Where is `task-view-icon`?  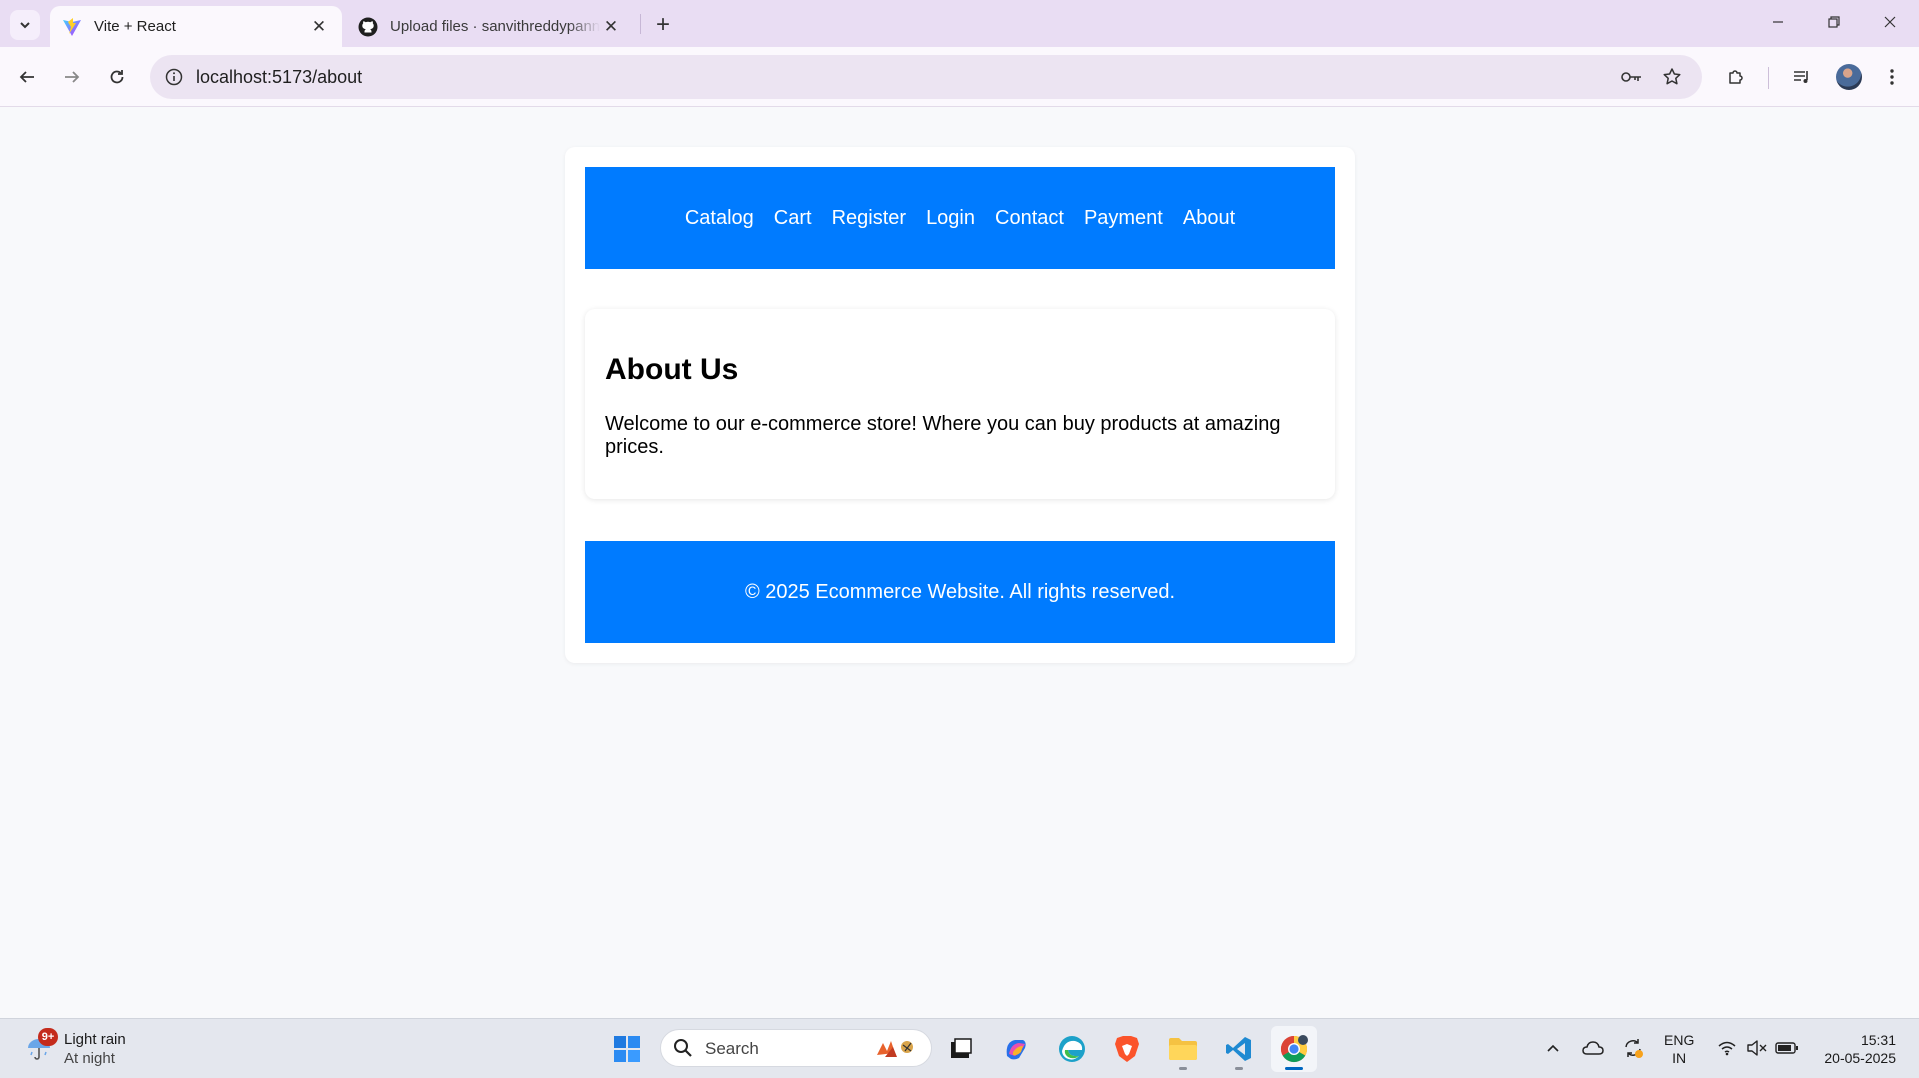 task-view-icon is located at coordinates (961, 1048).